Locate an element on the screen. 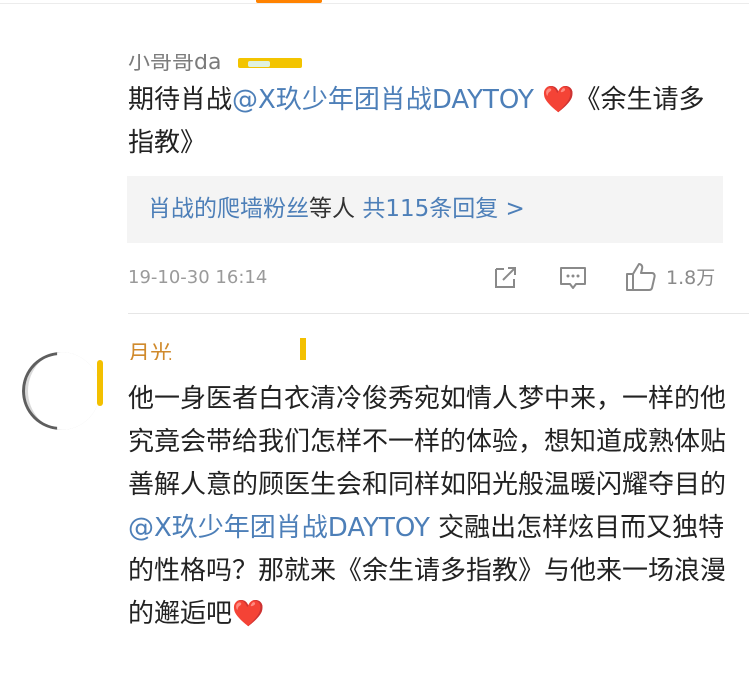 The image size is (749, 681). reply-and-others: 等人 is located at coordinates (332, 209).